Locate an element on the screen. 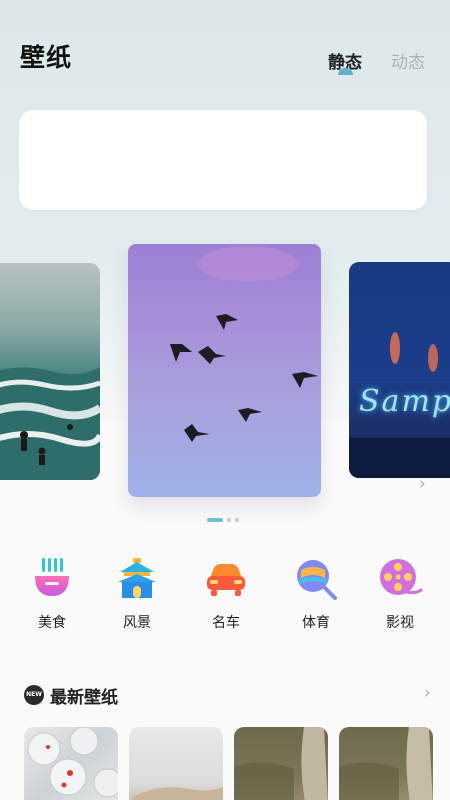 The height and width of the screenshot is (800, 450). banner-card is located at coordinates (223, 160).